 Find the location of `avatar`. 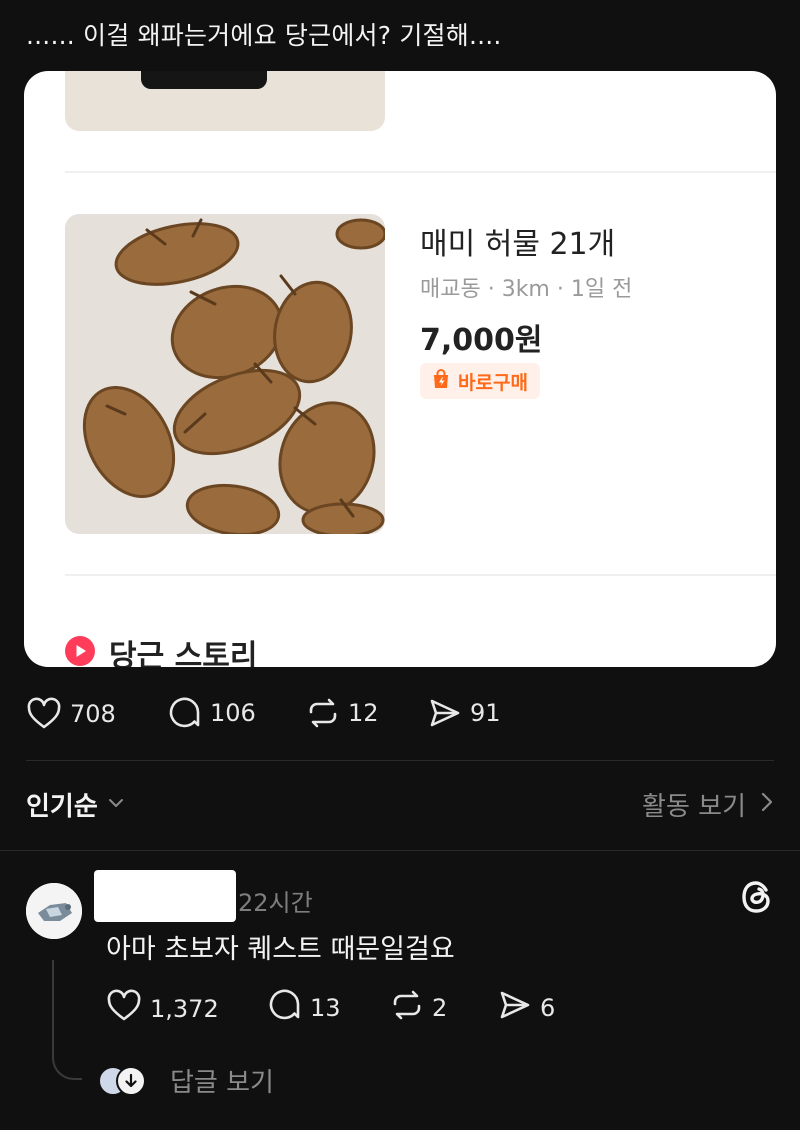

avatar is located at coordinates (54, 911).